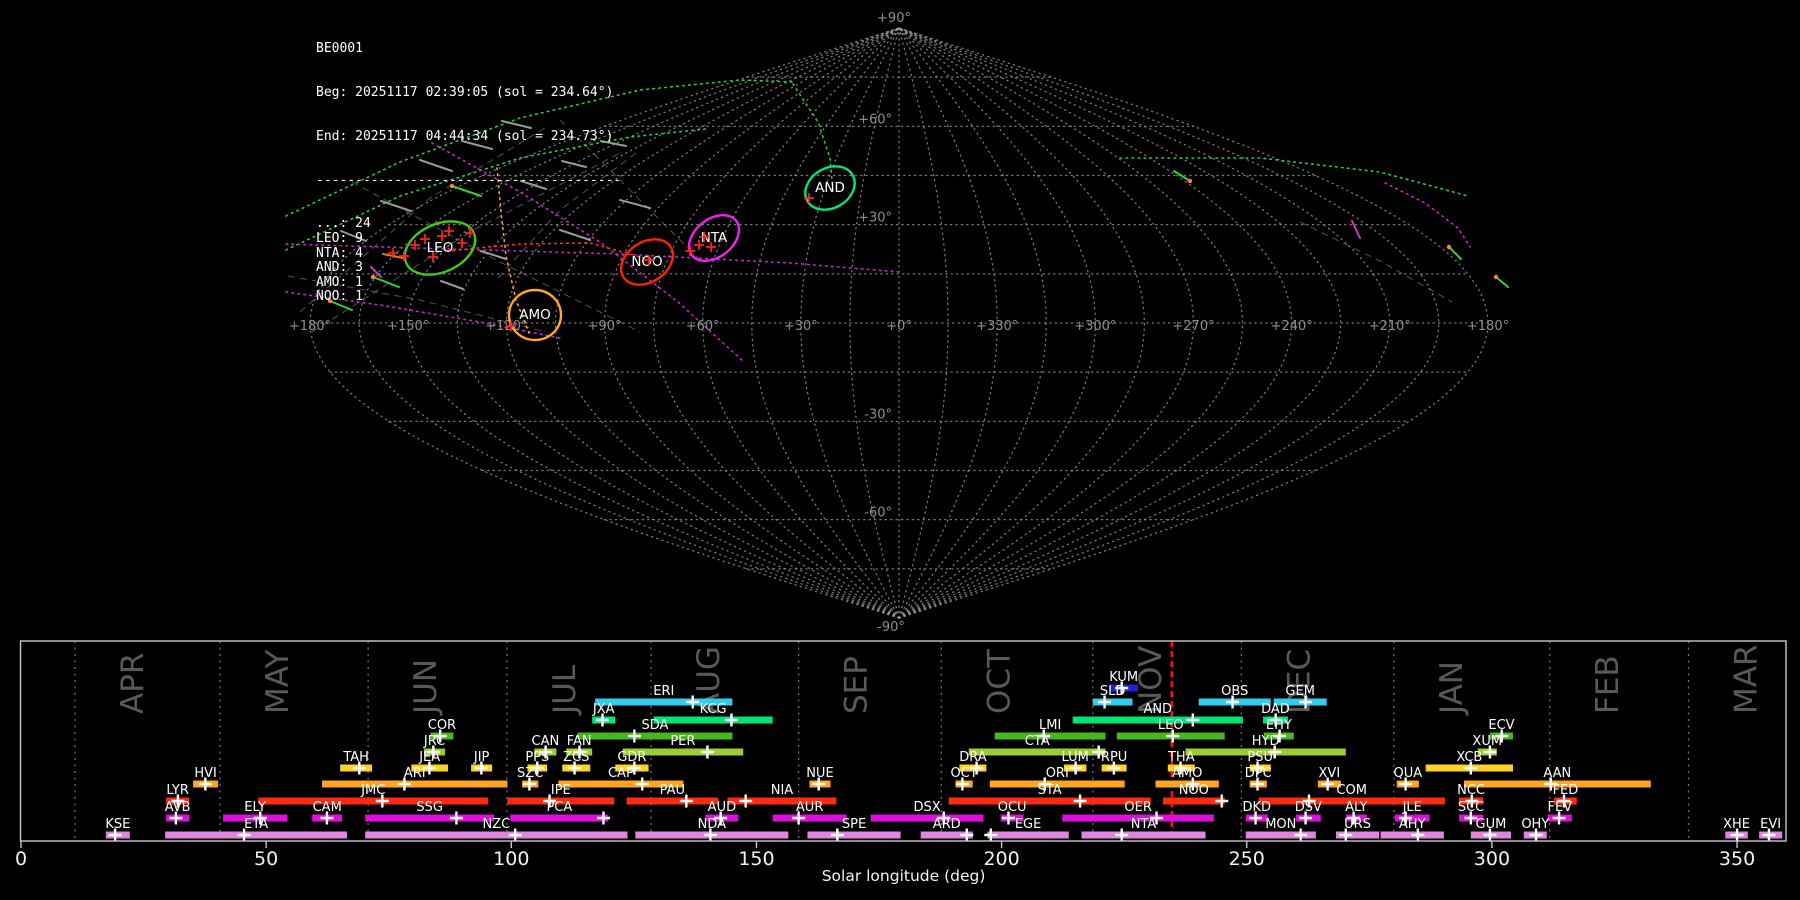 The height and width of the screenshot is (900, 1800). What do you see at coordinates (1770, 824) in the screenshot?
I see `shower-label-EVI: EVI` at bounding box center [1770, 824].